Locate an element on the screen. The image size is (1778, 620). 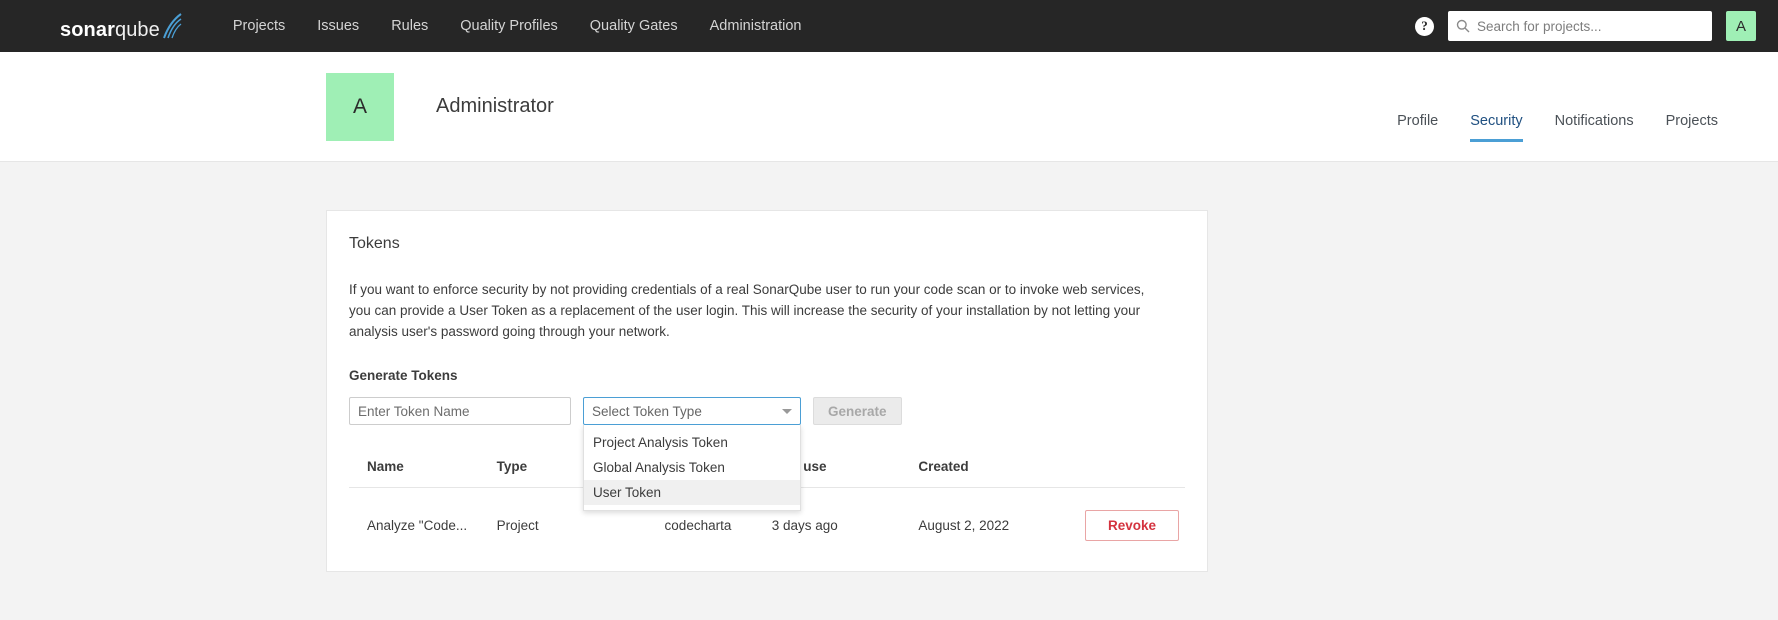
nav-link-projects: Projects is located at coordinates (259, 26).